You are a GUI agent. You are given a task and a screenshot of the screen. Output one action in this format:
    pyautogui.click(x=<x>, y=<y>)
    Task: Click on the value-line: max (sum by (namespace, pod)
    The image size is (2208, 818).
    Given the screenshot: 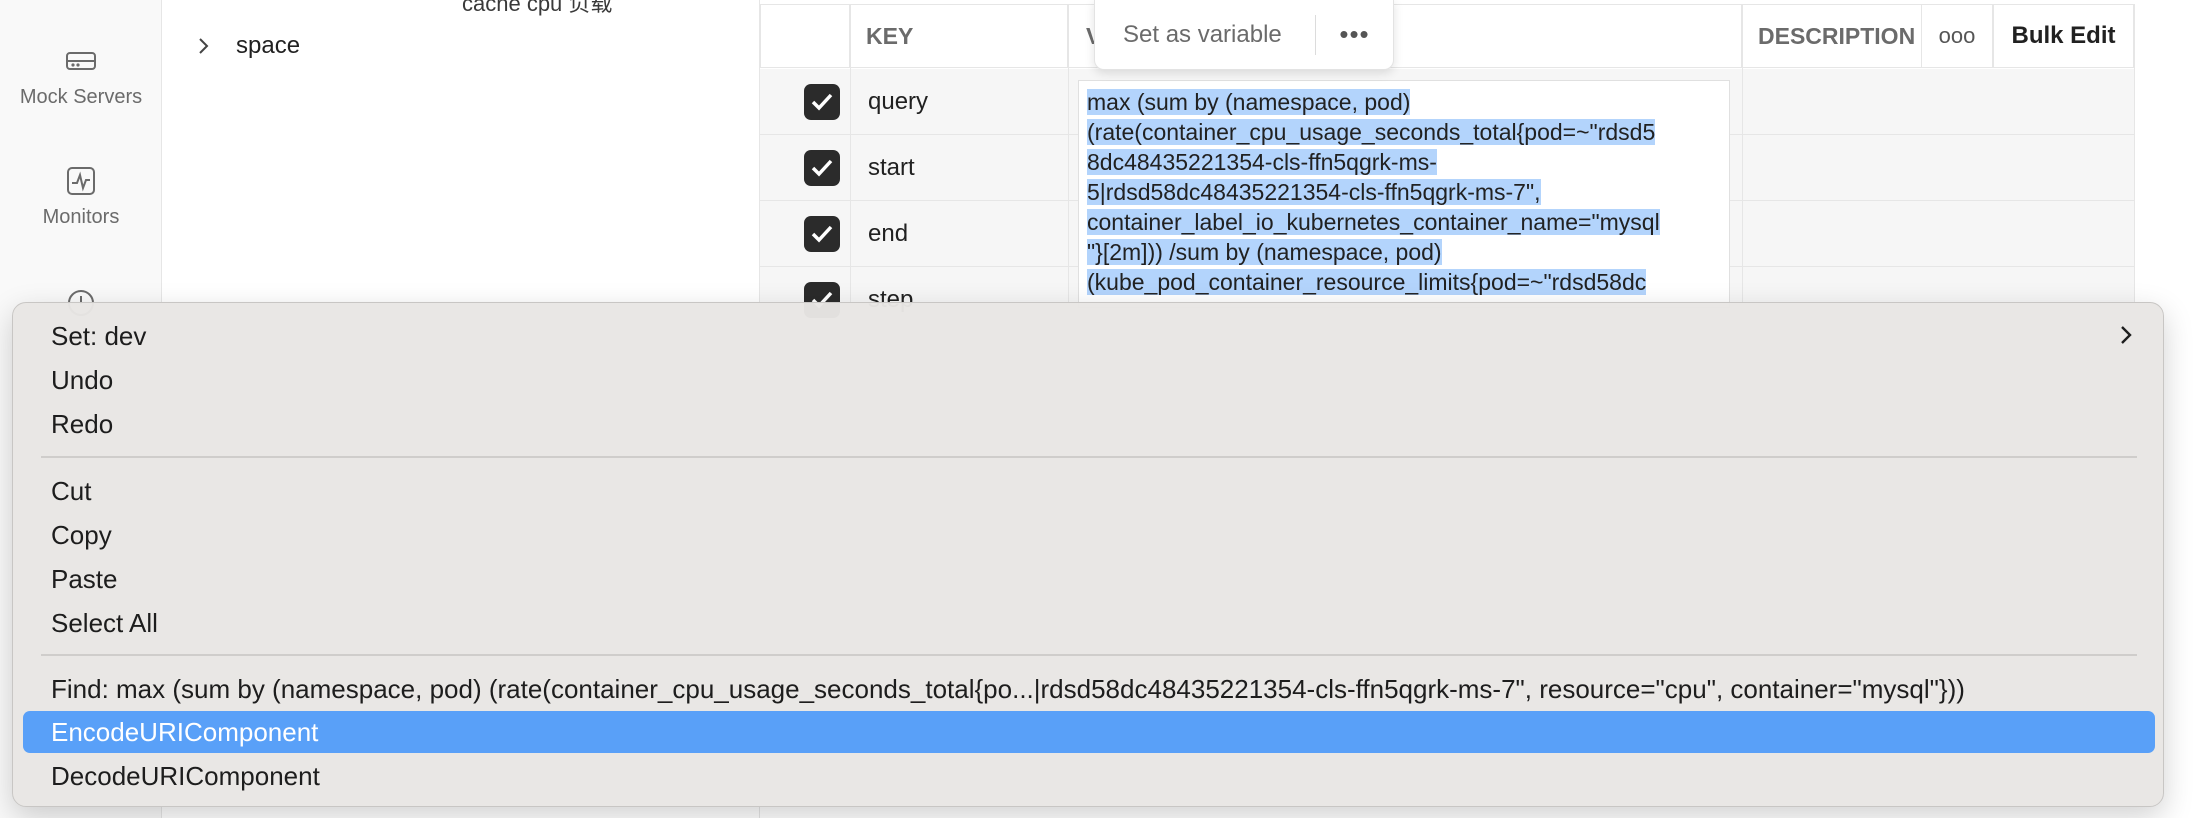 What is the action you would take?
    pyautogui.click(x=1249, y=102)
    